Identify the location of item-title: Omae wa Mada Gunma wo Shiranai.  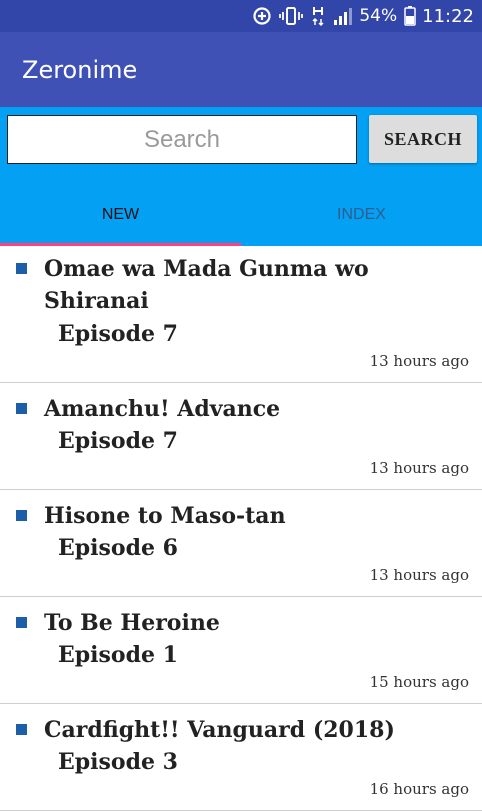
(206, 285).